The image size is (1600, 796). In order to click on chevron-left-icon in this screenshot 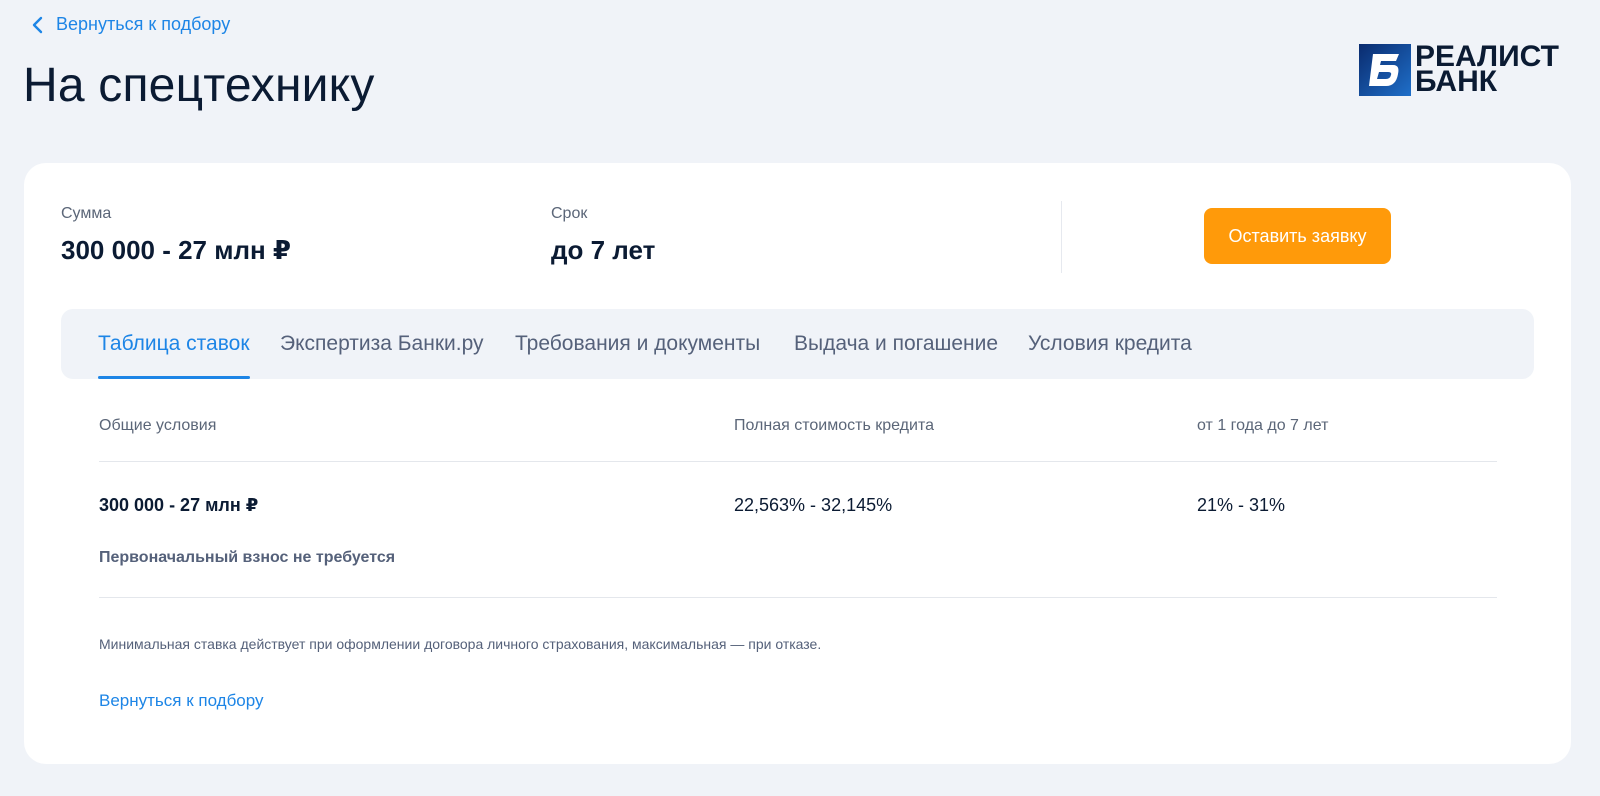, I will do `click(37, 24)`.